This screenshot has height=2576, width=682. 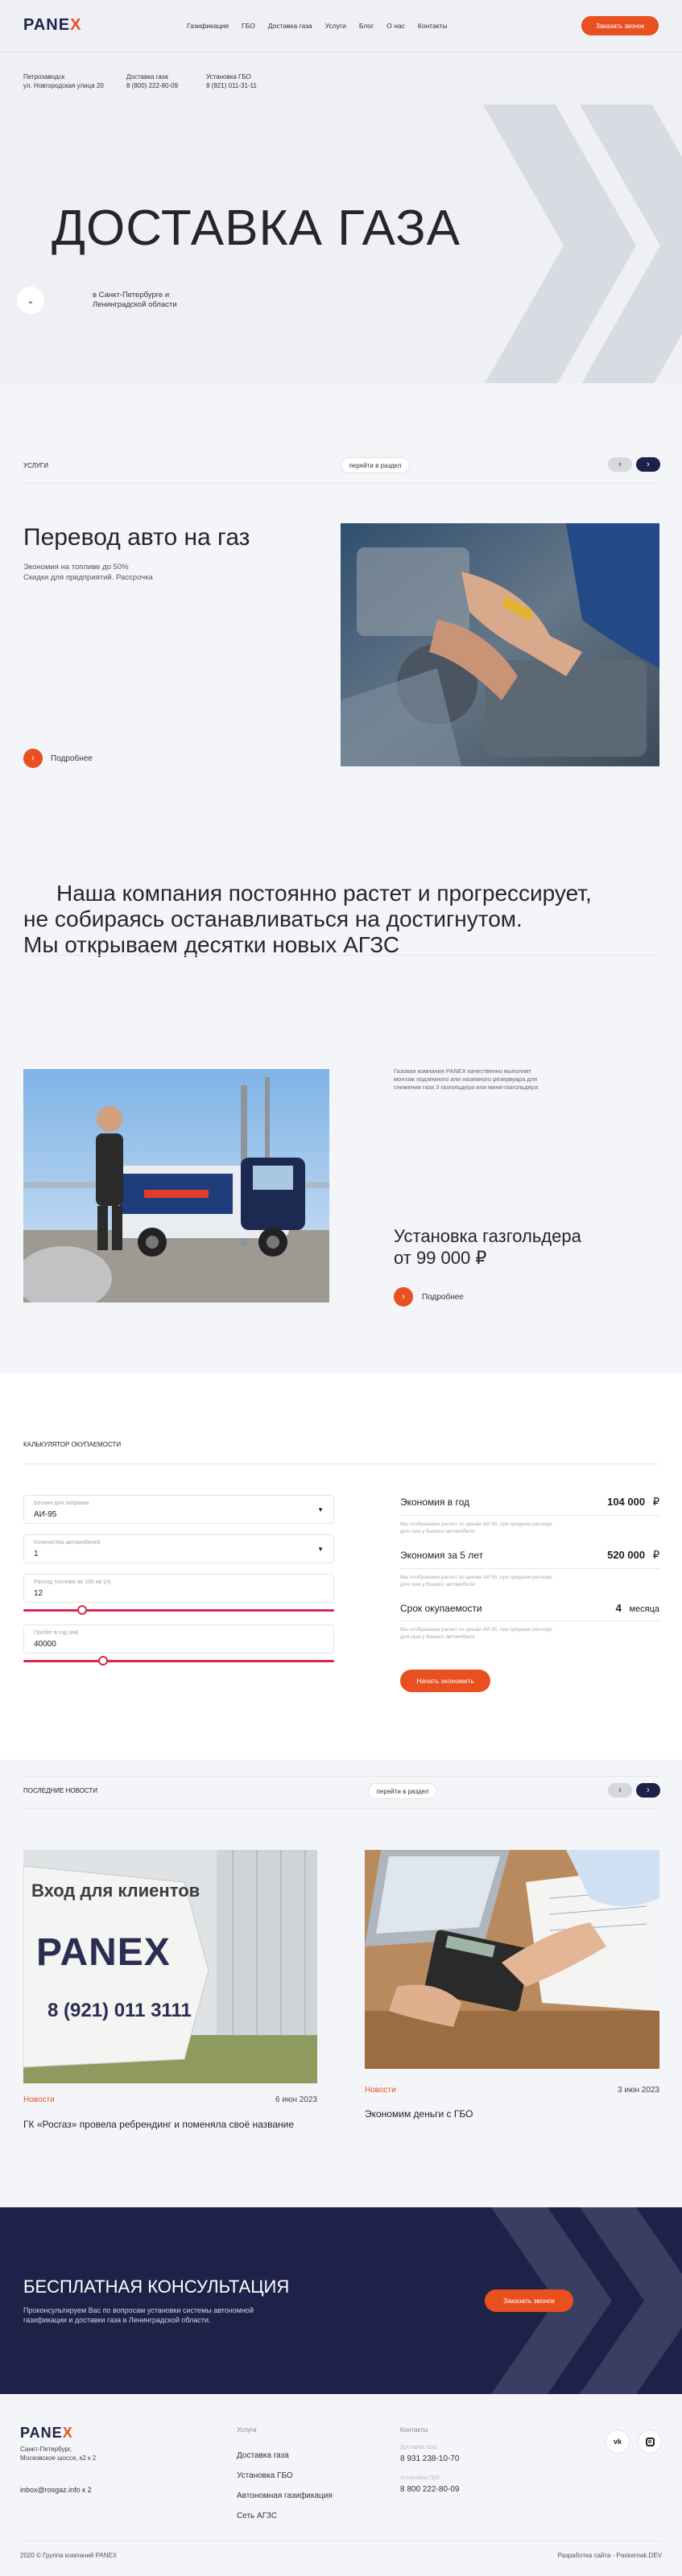 What do you see at coordinates (231, 81) in the screenshot?
I see `hero-contact-gbo: Установка ГБО 8 (921) 011-31-11` at bounding box center [231, 81].